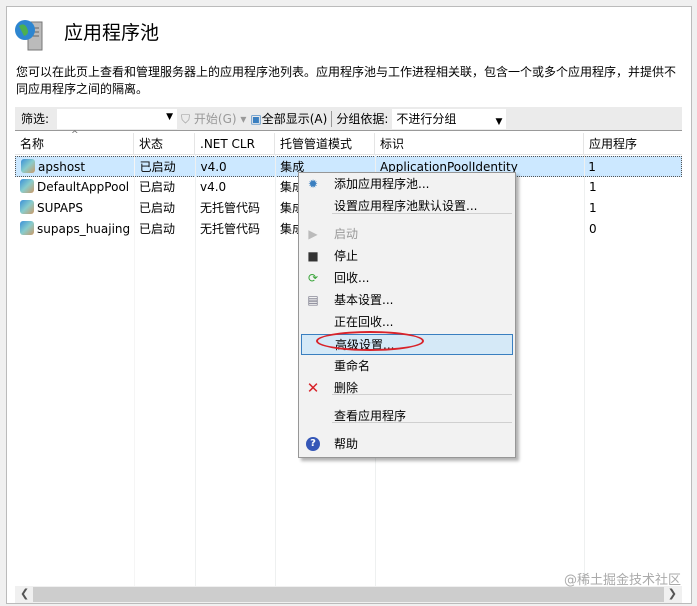 This screenshot has width=697, height=606. I want to click on menu-item-label: 停止, so click(346, 256).